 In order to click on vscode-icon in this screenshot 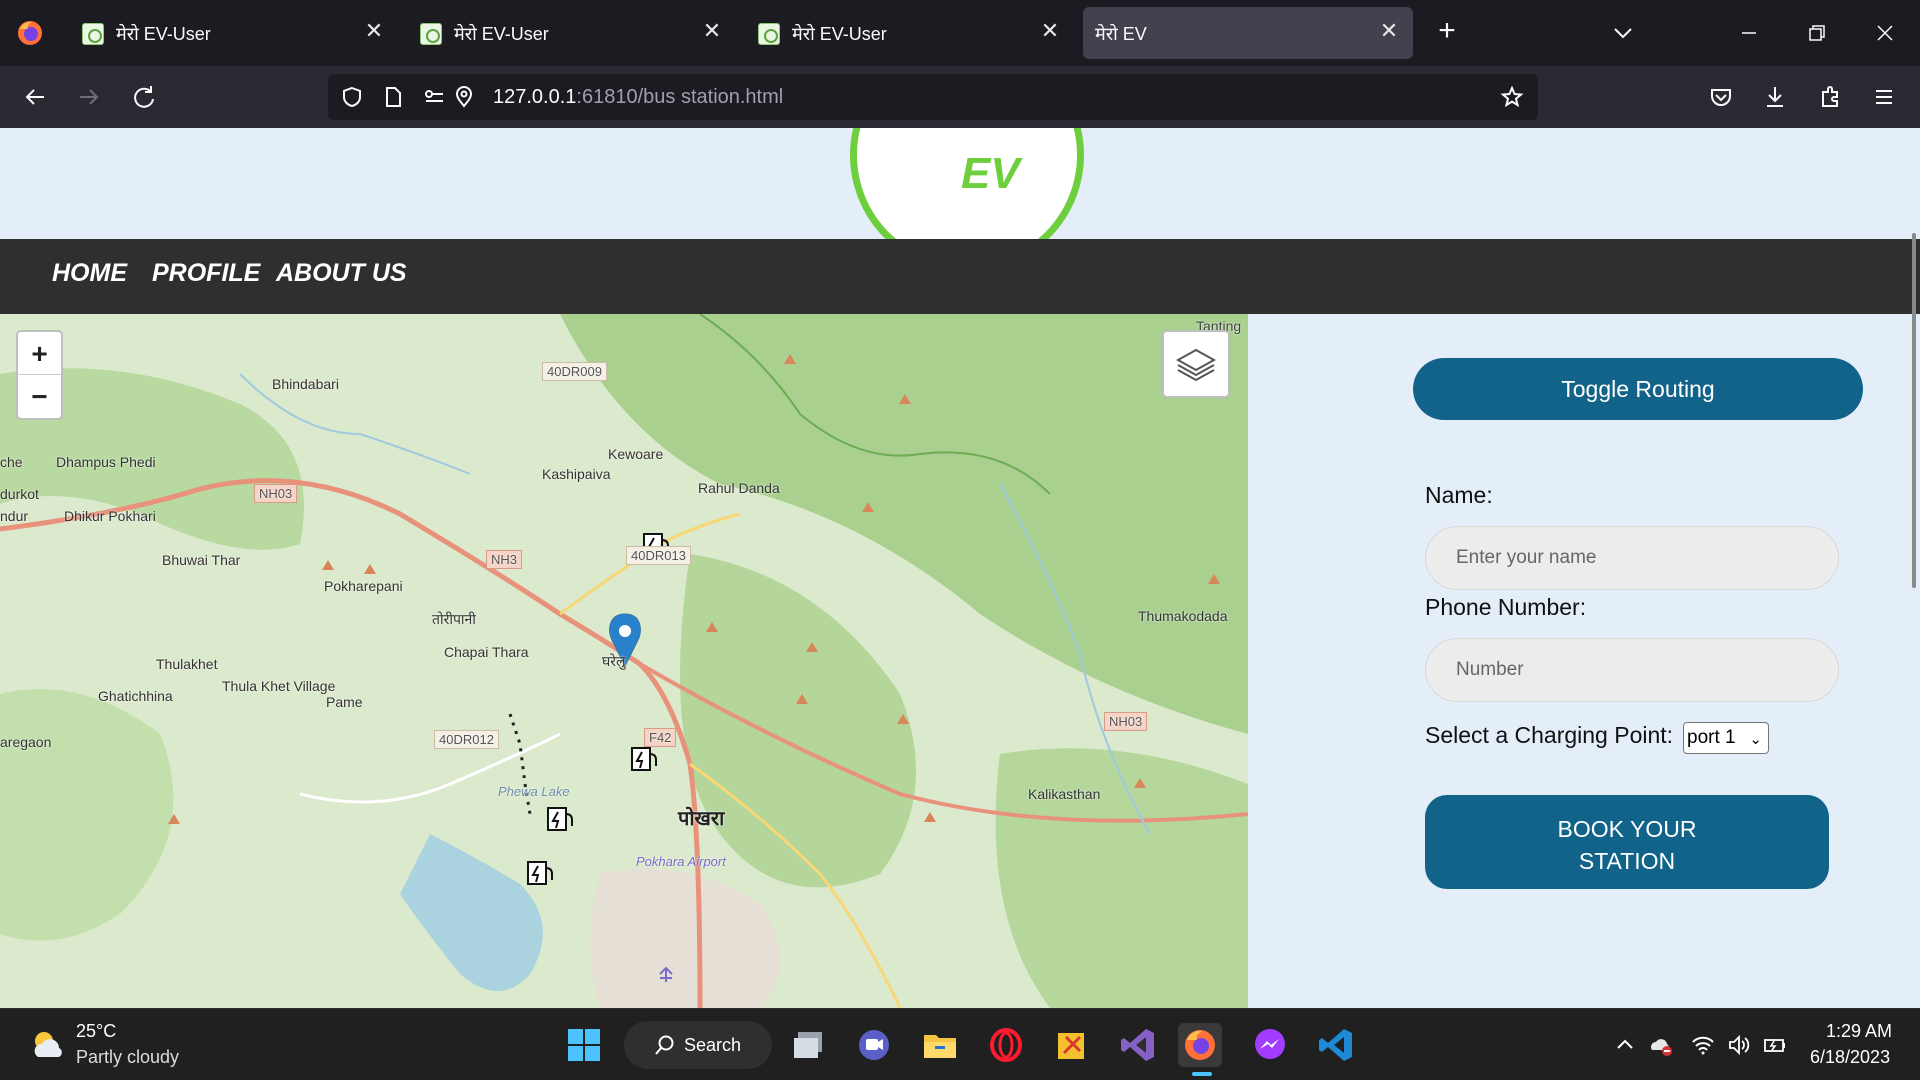, I will do `click(1336, 1045)`.